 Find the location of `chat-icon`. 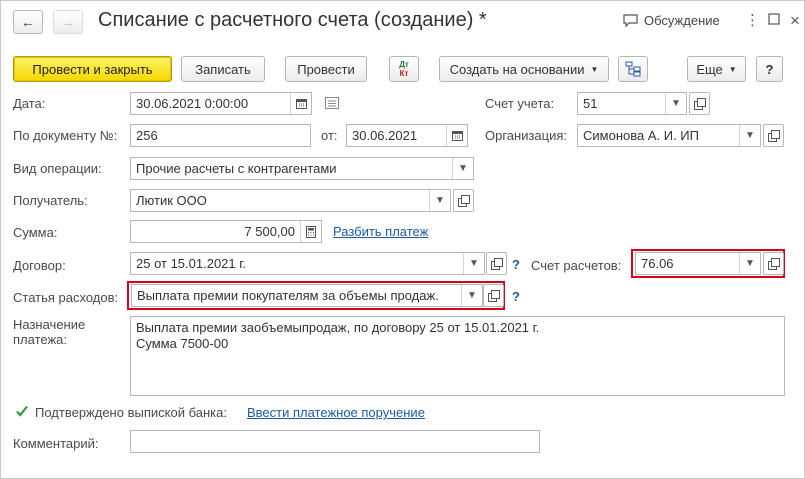

chat-icon is located at coordinates (630, 20).